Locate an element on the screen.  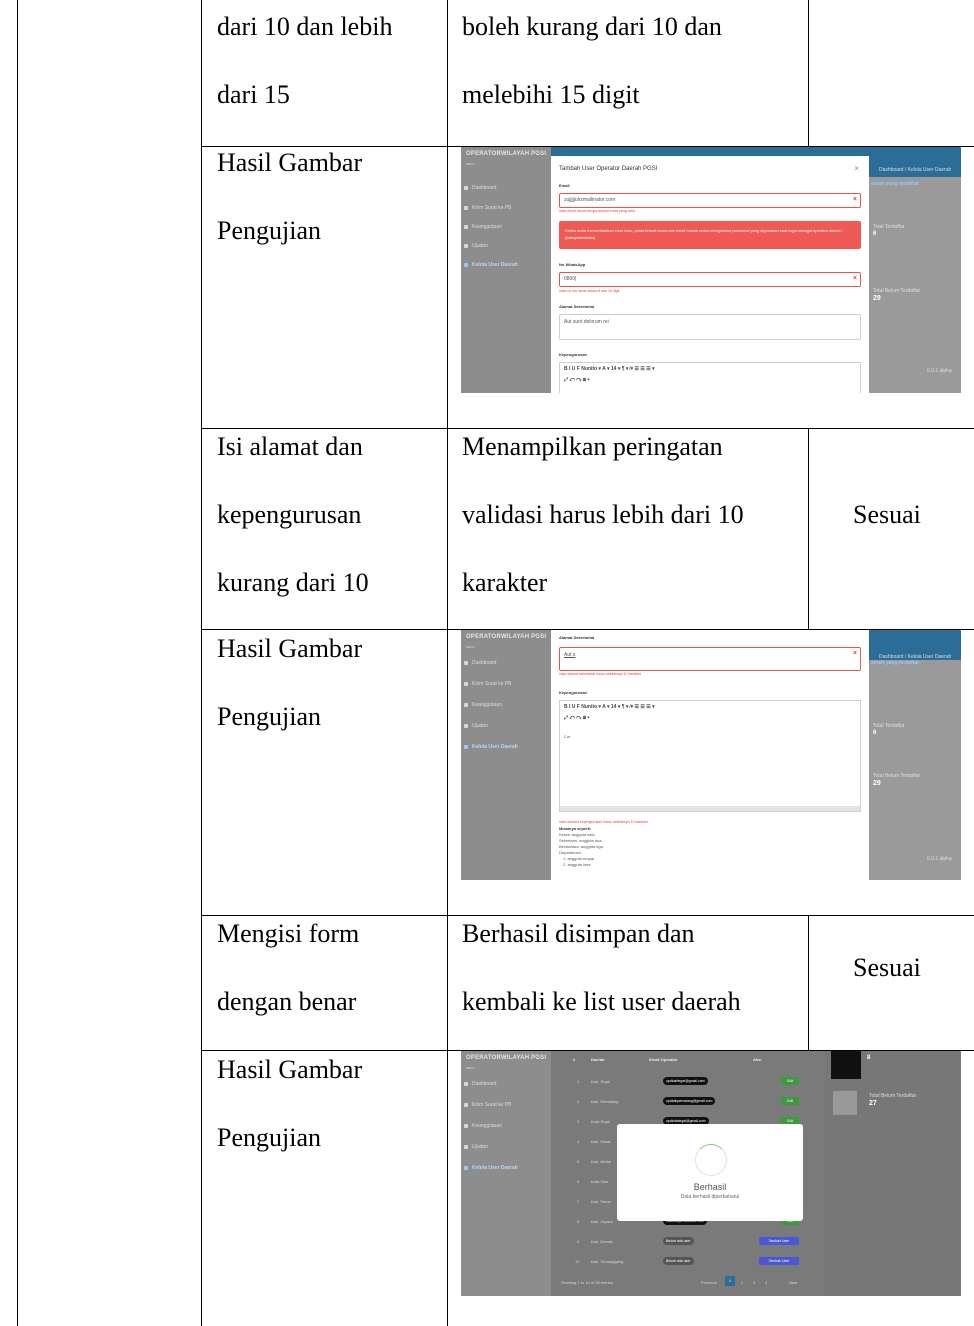
table-header: Email Operator is located at coordinates (663, 1059).